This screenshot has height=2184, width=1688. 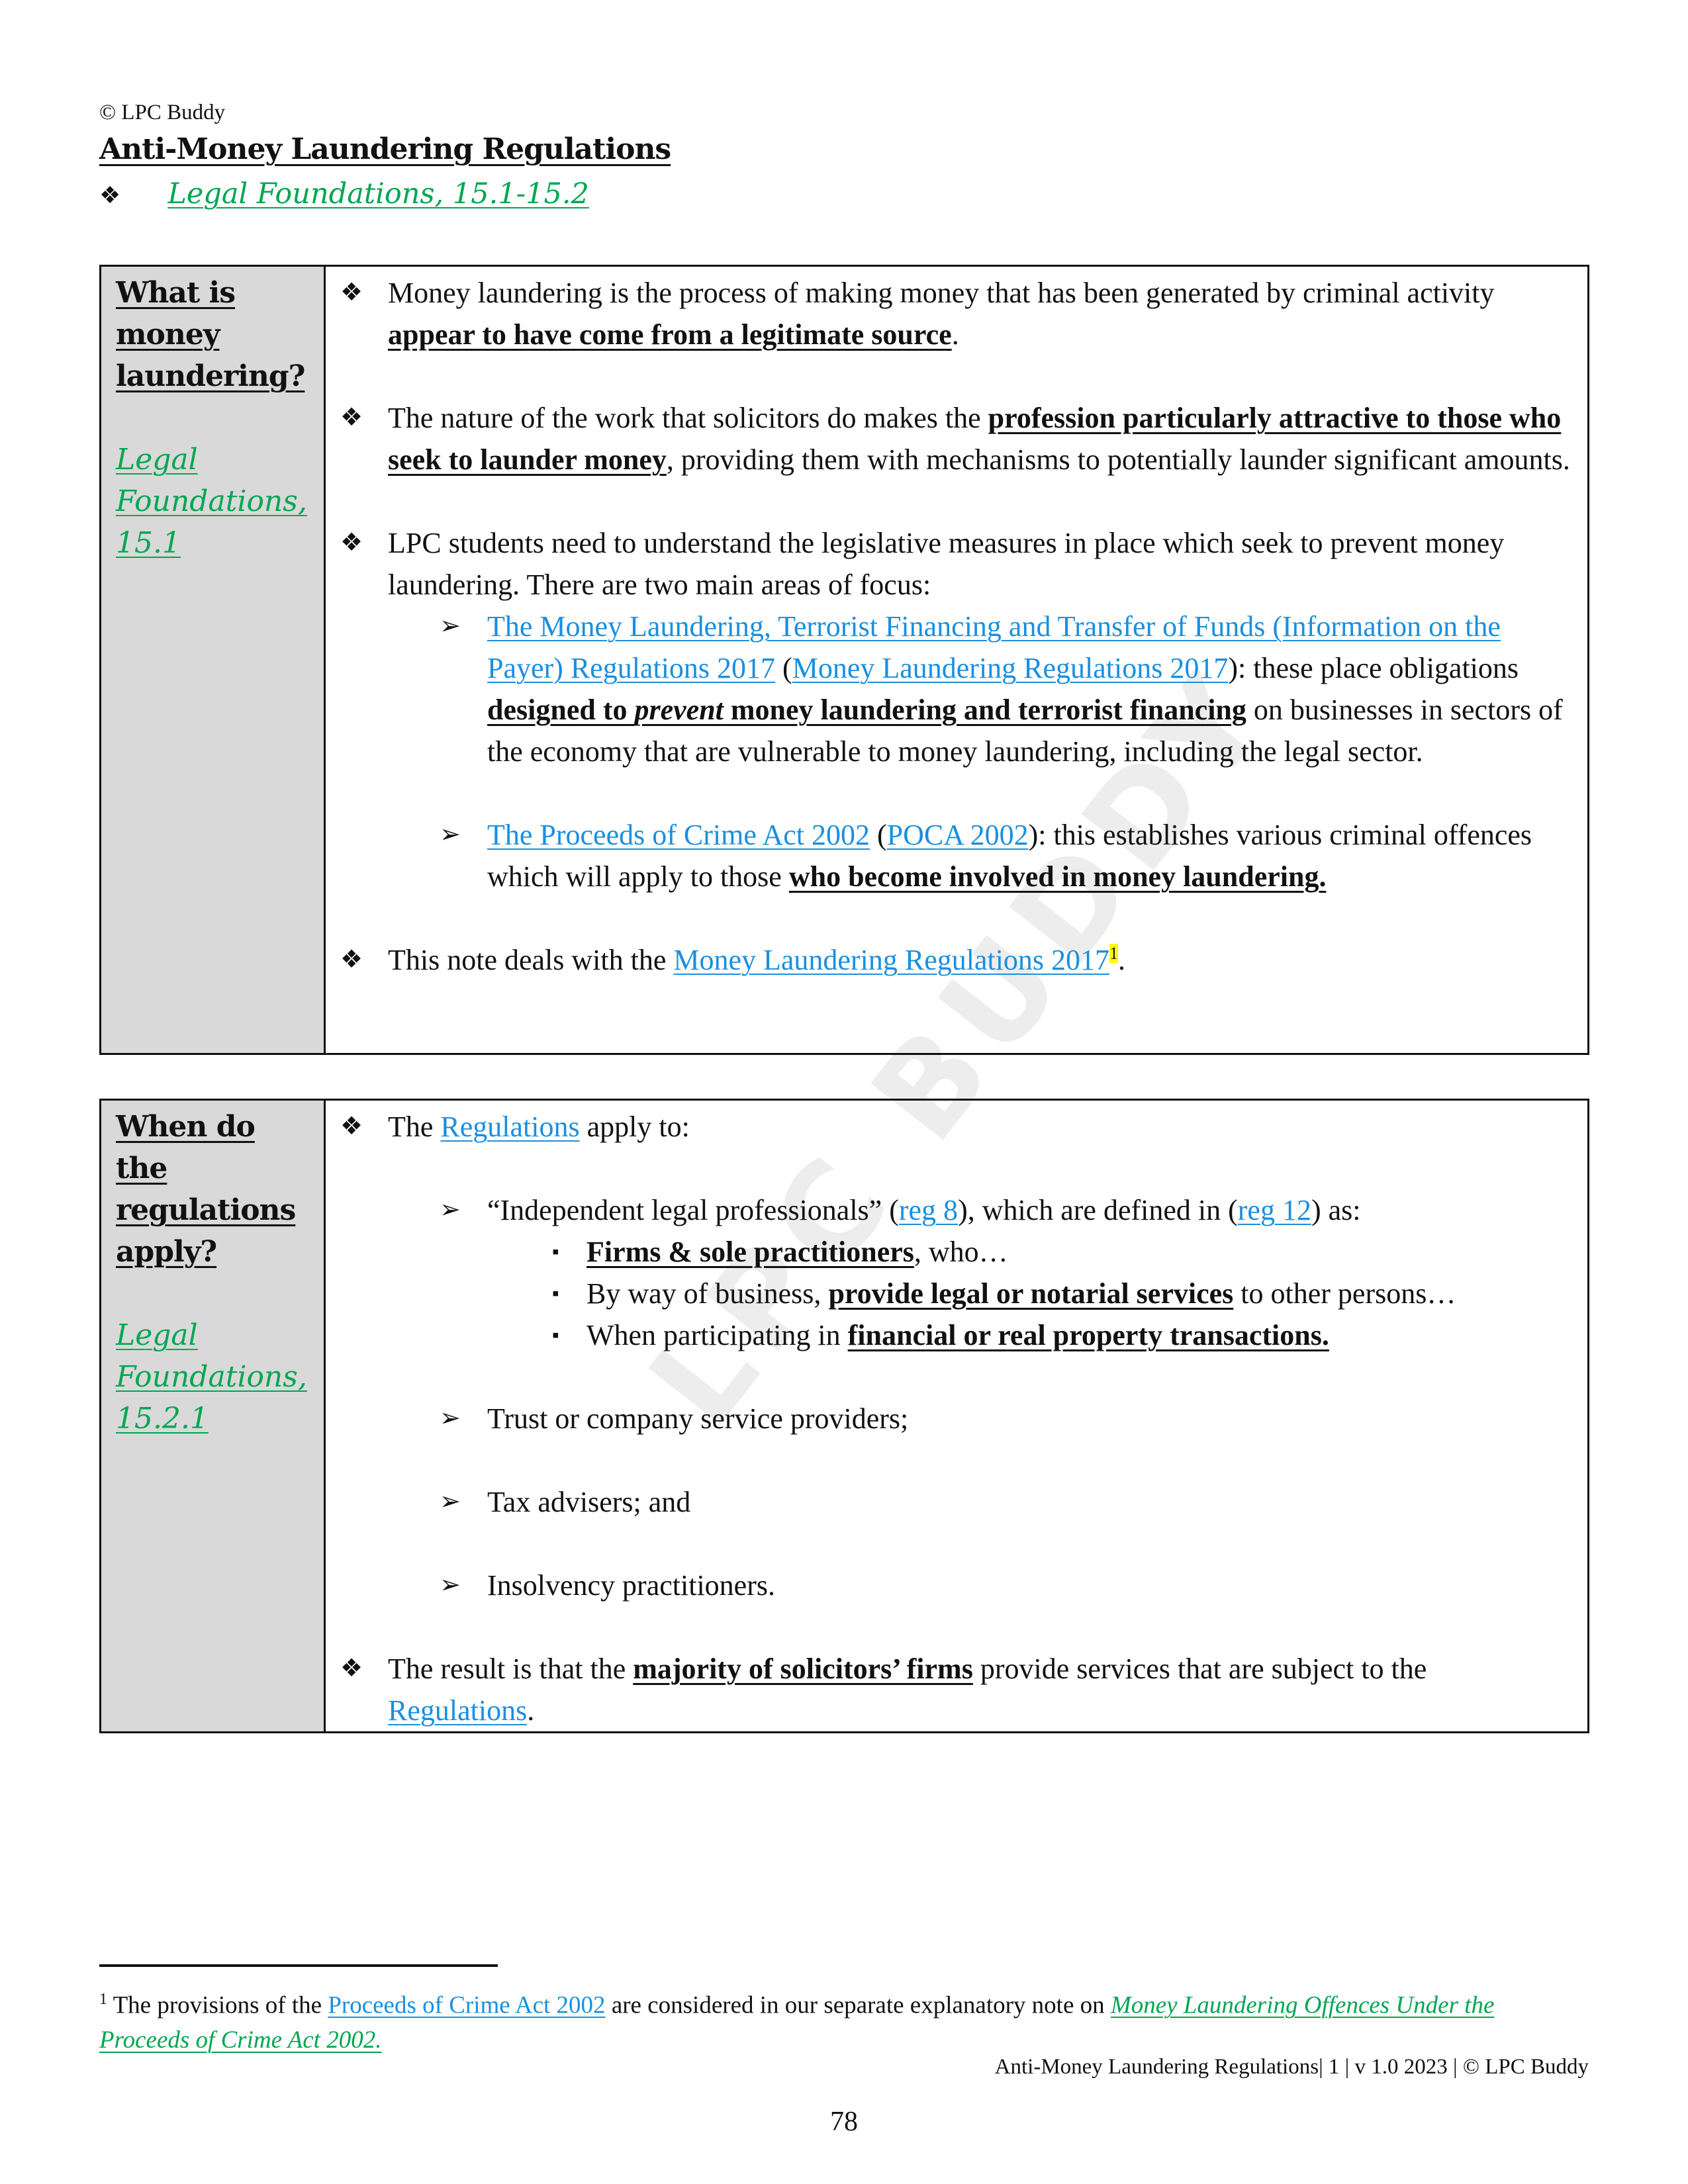 I want to click on sub-bullet-item: ➢ Insolvency practitioners., so click(x=957, y=1585).